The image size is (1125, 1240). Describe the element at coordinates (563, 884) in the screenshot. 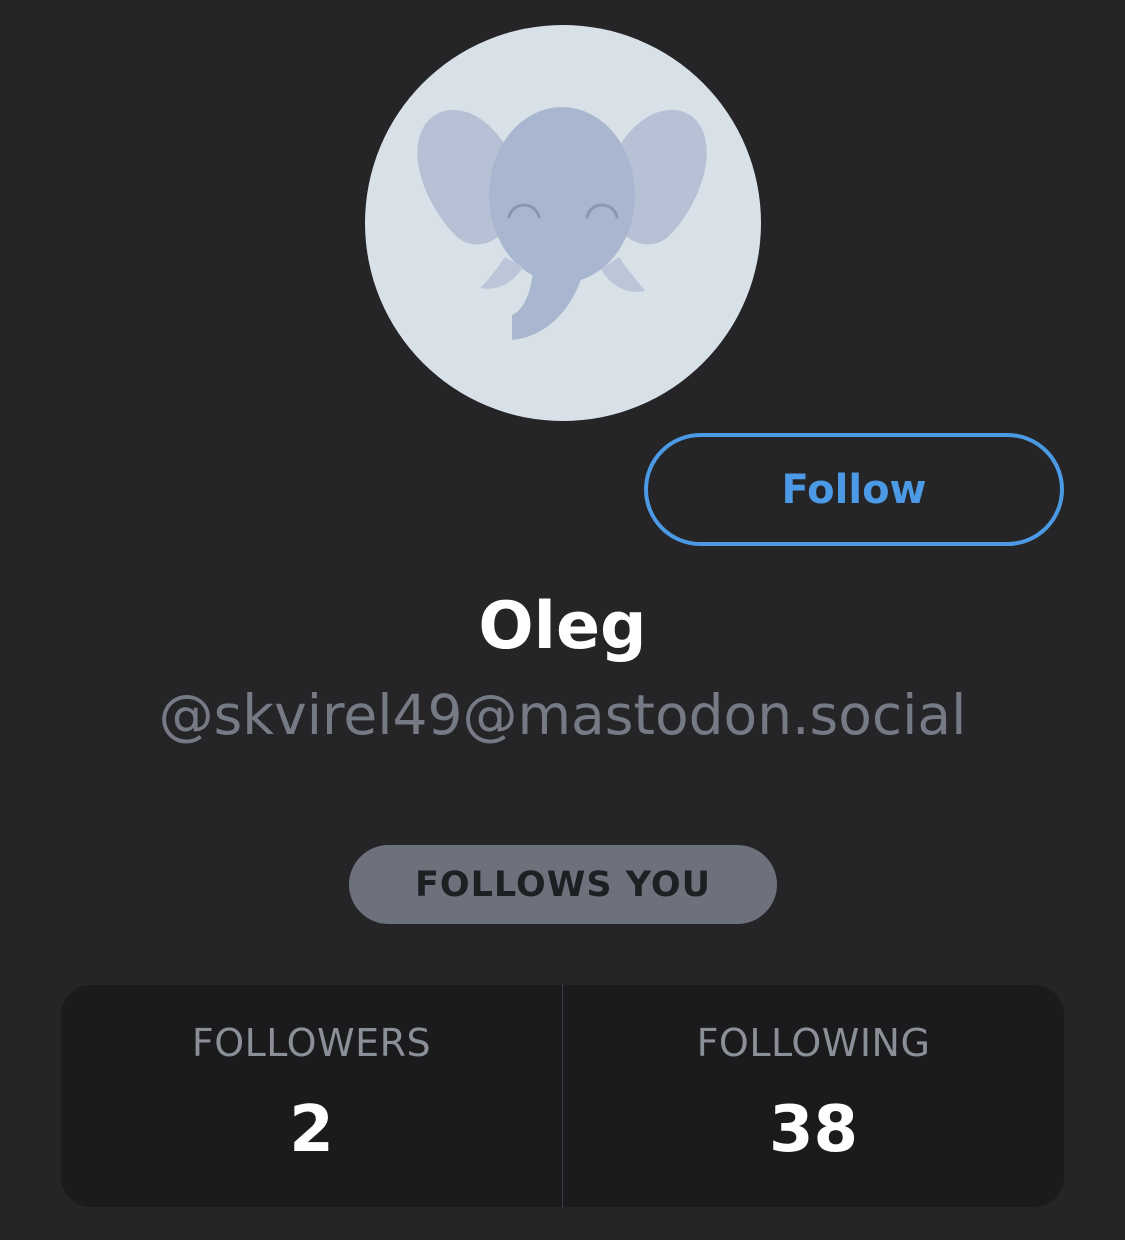

I see `follows-you-badge: FOLLOWS YOU` at that location.